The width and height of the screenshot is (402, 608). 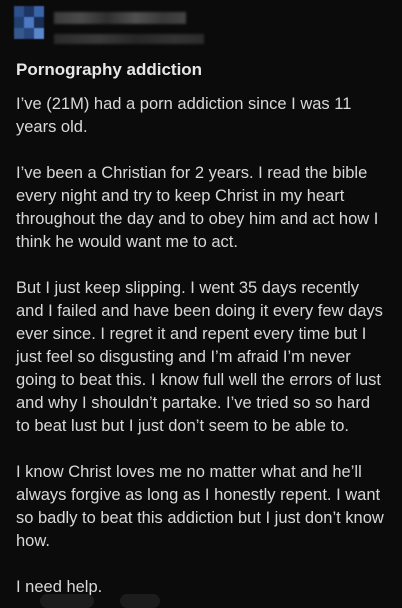 What do you see at coordinates (201, 27) in the screenshot?
I see `post-header` at bounding box center [201, 27].